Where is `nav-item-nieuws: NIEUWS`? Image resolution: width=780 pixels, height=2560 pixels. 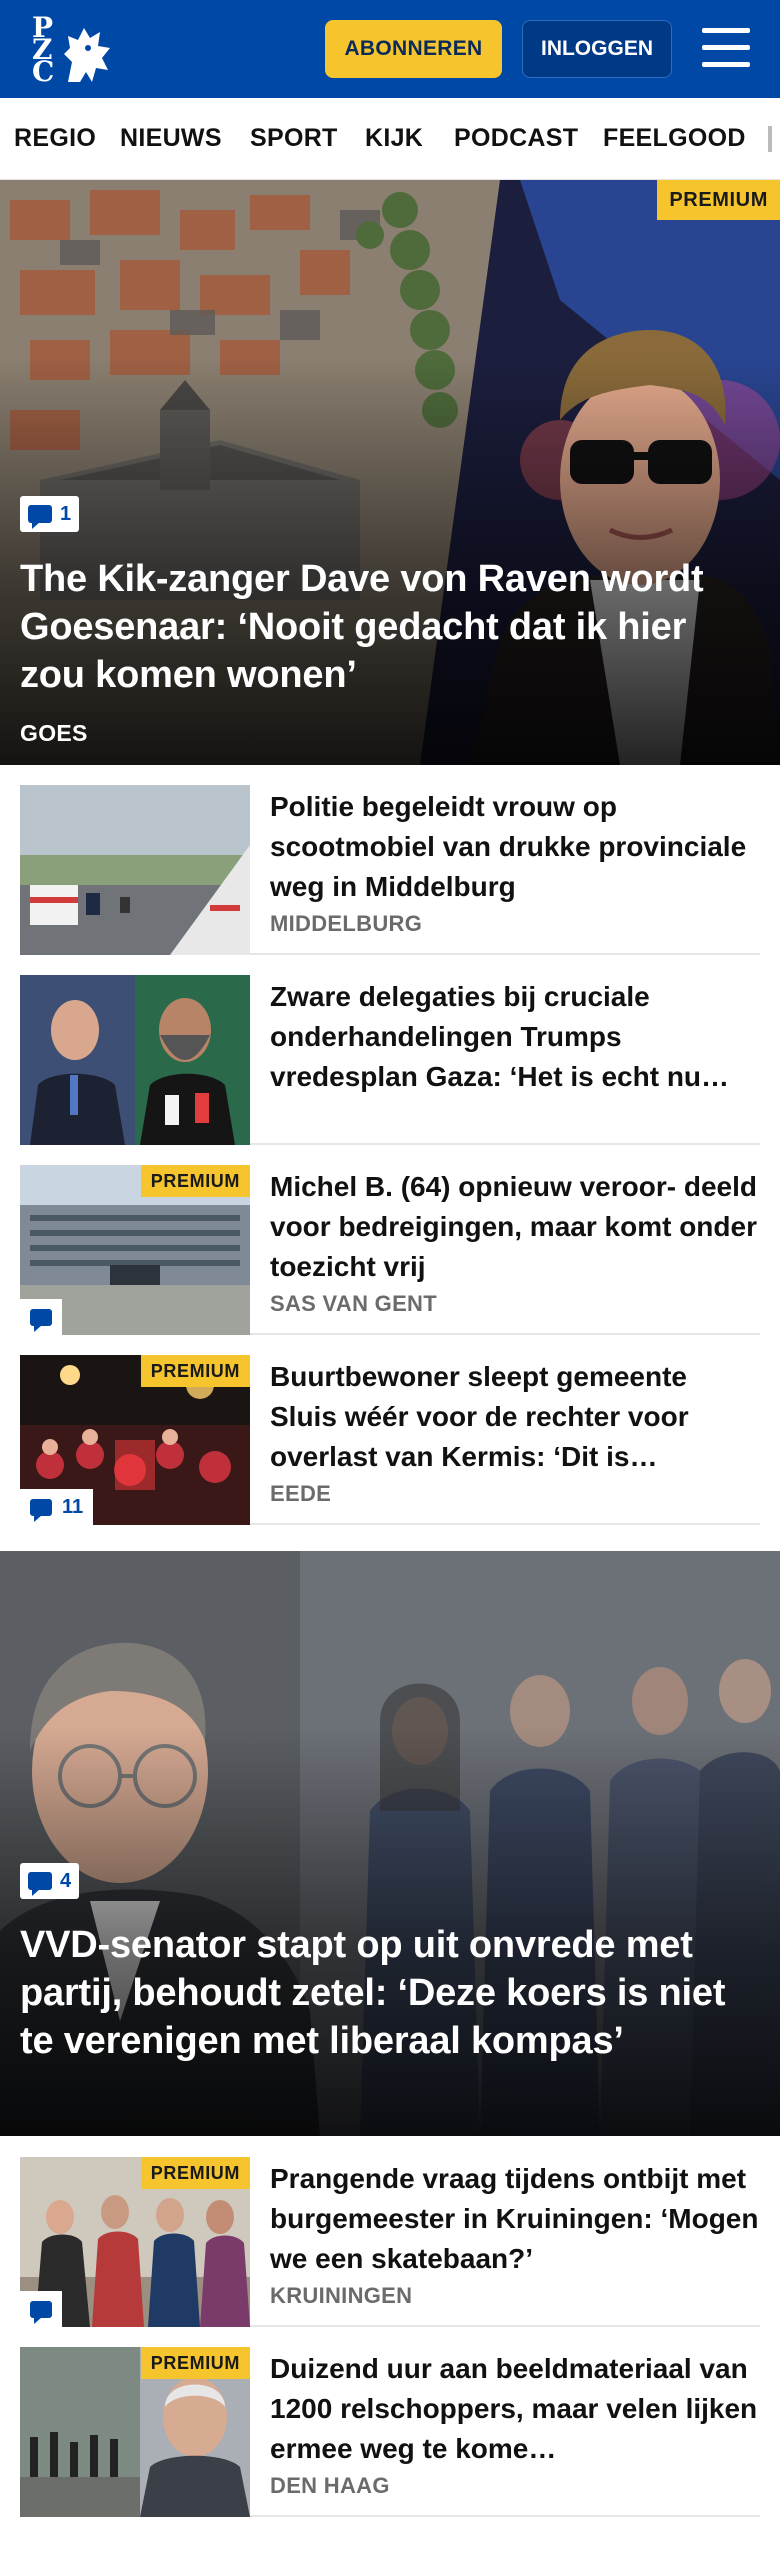 nav-item-nieuws: NIEUWS is located at coordinates (171, 138).